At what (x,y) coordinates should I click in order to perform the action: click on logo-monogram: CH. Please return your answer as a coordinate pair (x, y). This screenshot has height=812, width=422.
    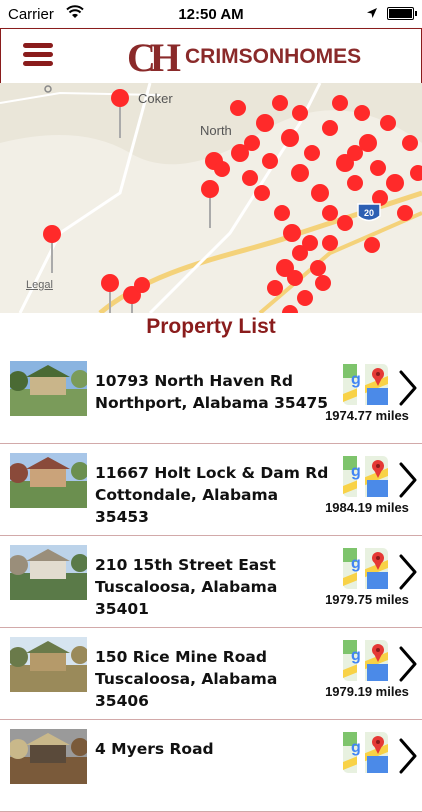
    Looking at the image, I should click on (154, 57).